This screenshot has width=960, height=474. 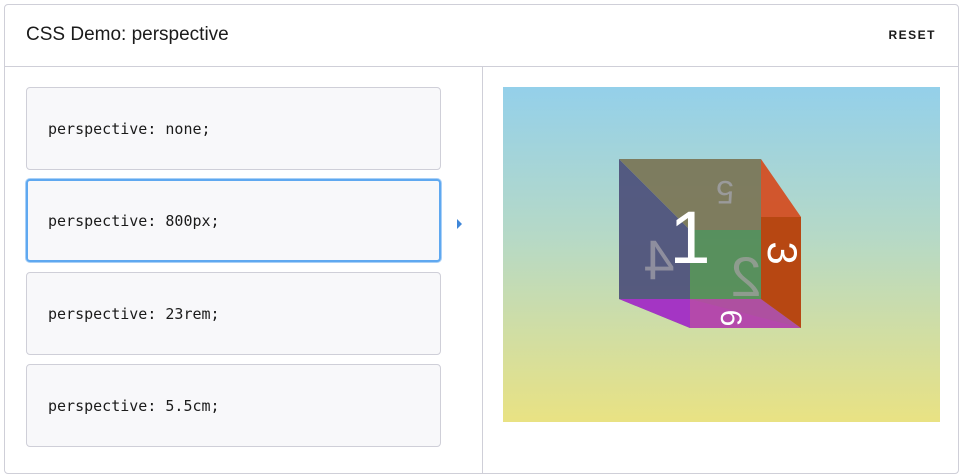 I want to click on cube-face-1-label: 1, so click(x=689, y=237).